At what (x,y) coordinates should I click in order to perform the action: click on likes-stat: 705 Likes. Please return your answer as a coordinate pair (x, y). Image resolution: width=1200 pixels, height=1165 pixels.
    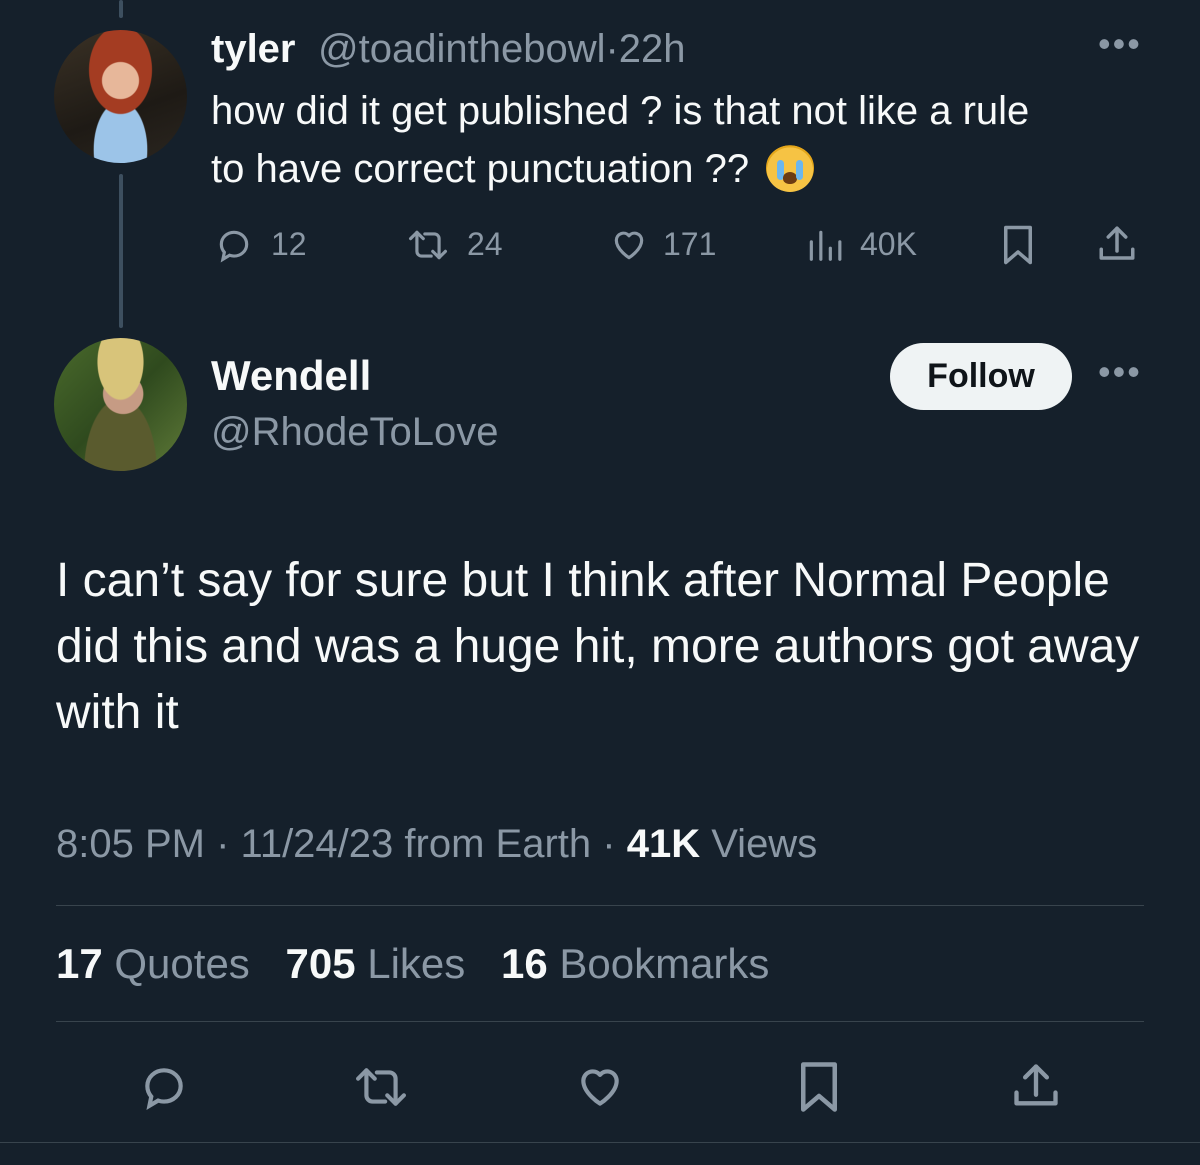
    Looking at the image, I should click on (375, 963).